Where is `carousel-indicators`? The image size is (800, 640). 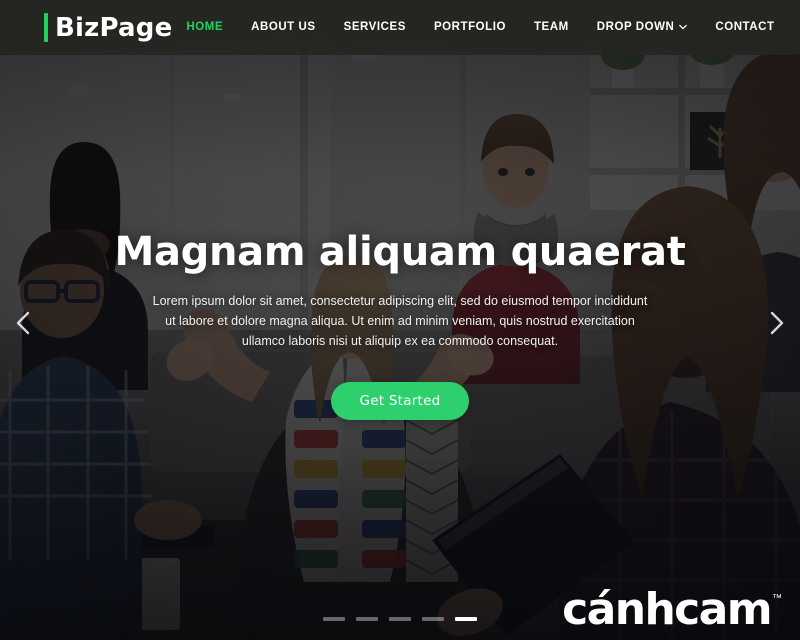 carousel-indicators is located at coordinates (400, 619).